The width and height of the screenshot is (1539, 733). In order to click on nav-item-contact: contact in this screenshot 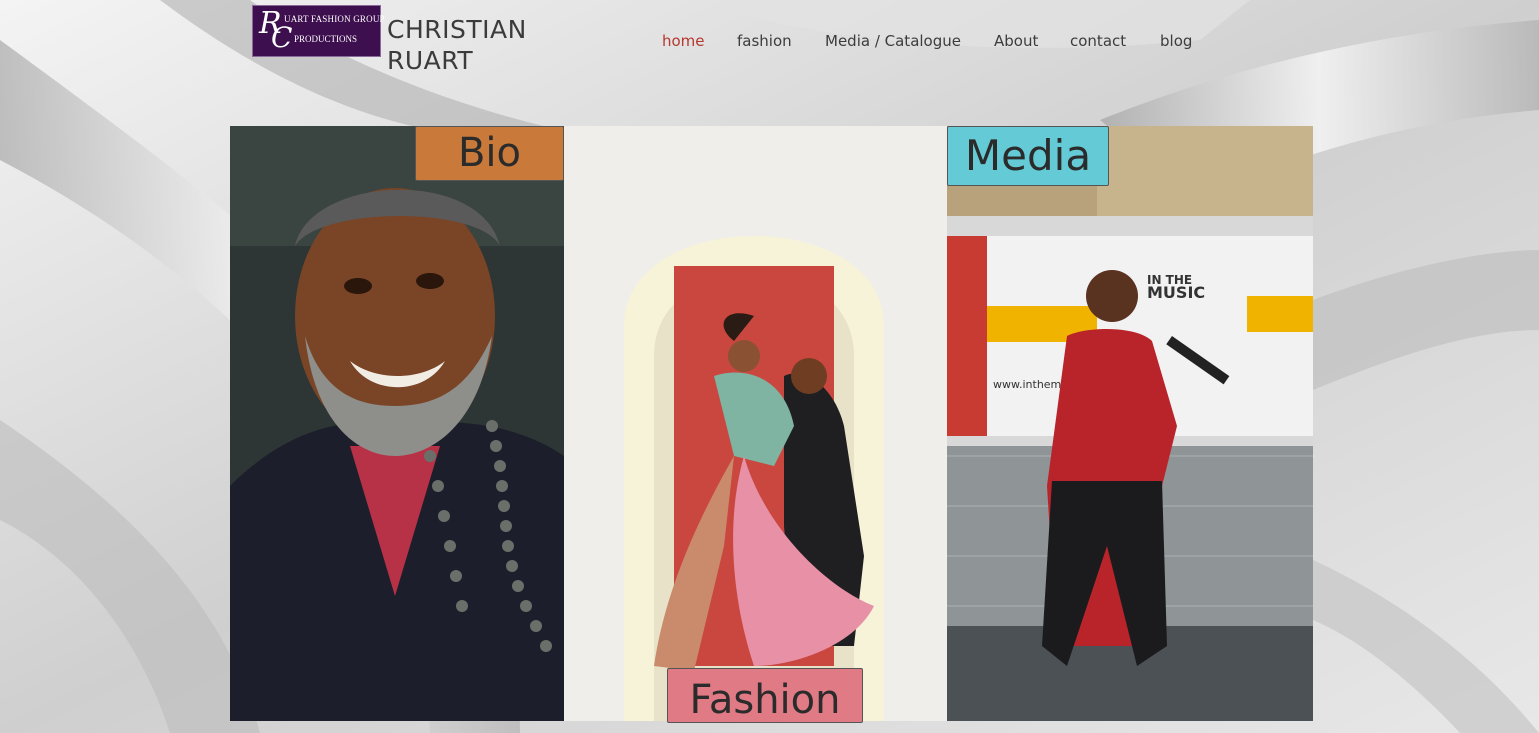, I will do `click(1098, 41)`.